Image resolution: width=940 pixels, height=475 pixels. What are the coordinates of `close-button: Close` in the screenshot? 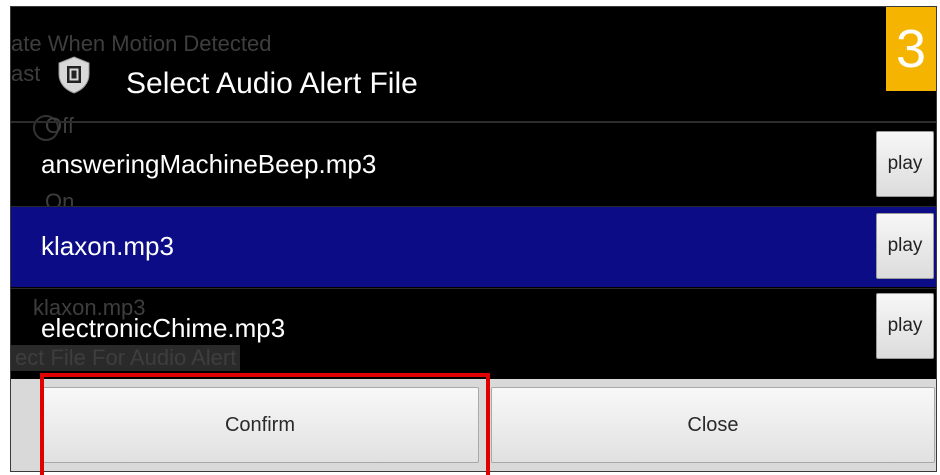 It's located at (713, 425).